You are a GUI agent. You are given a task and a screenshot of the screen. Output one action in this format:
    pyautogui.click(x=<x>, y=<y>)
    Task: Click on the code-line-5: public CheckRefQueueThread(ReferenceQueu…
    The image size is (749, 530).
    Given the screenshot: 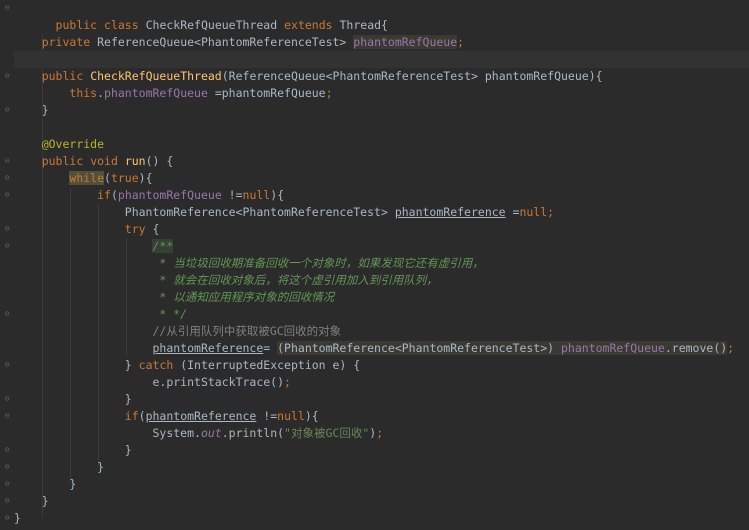 What is the action you would take?
    pyautogui.click(x=381, y=76)
    